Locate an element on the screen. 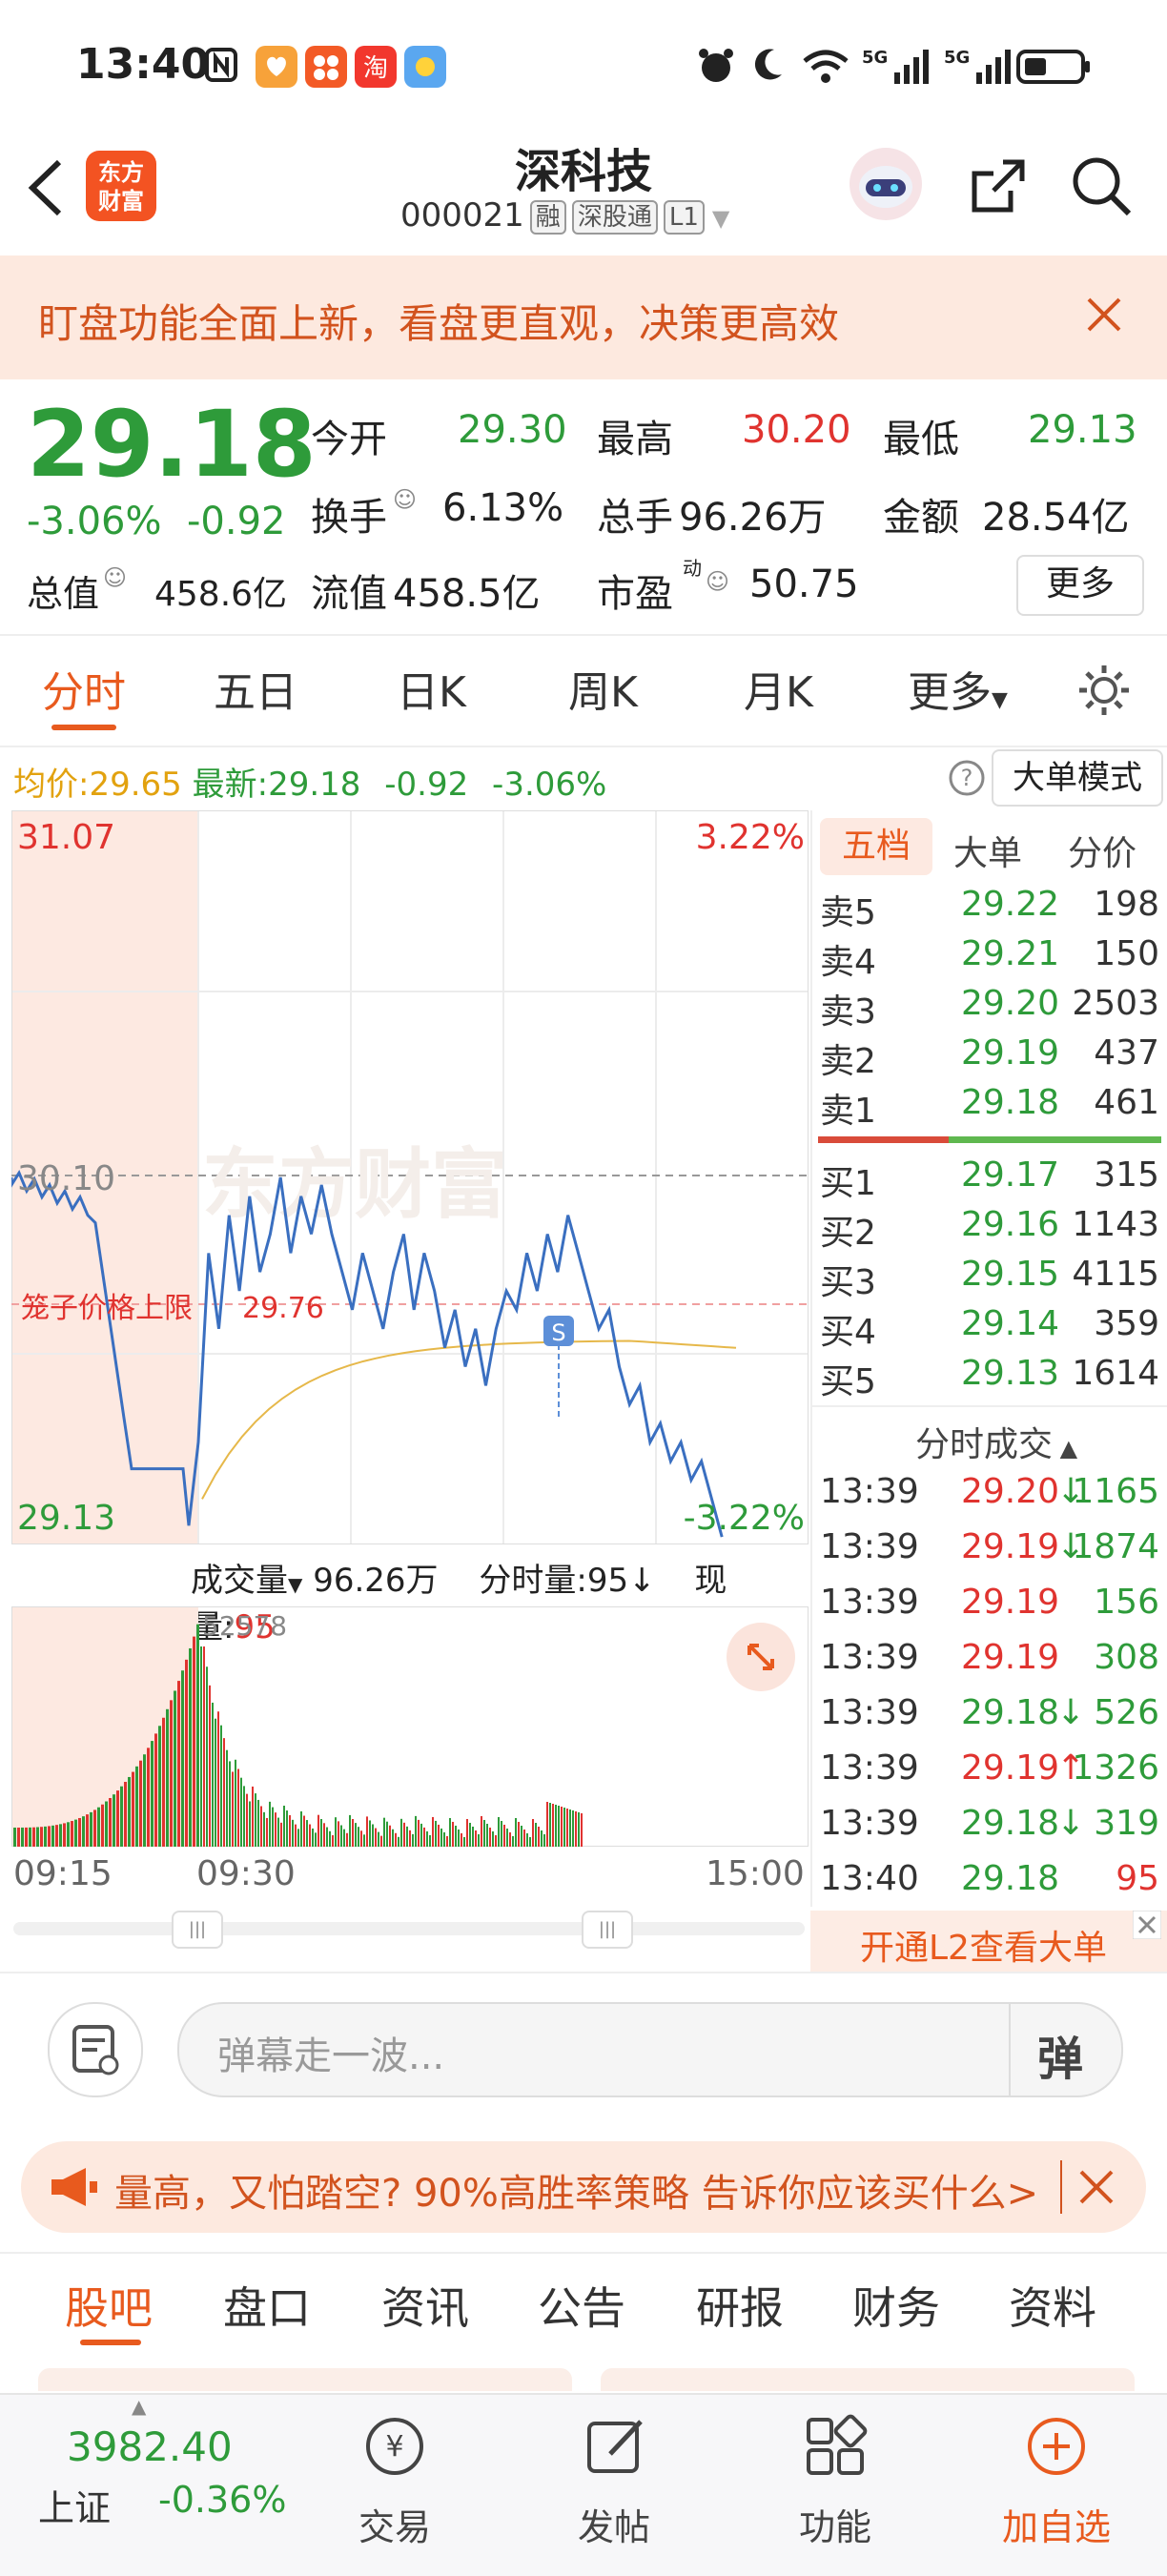  ticks-title: 分时成交 ▲ is located at coordinates (996, 1441).